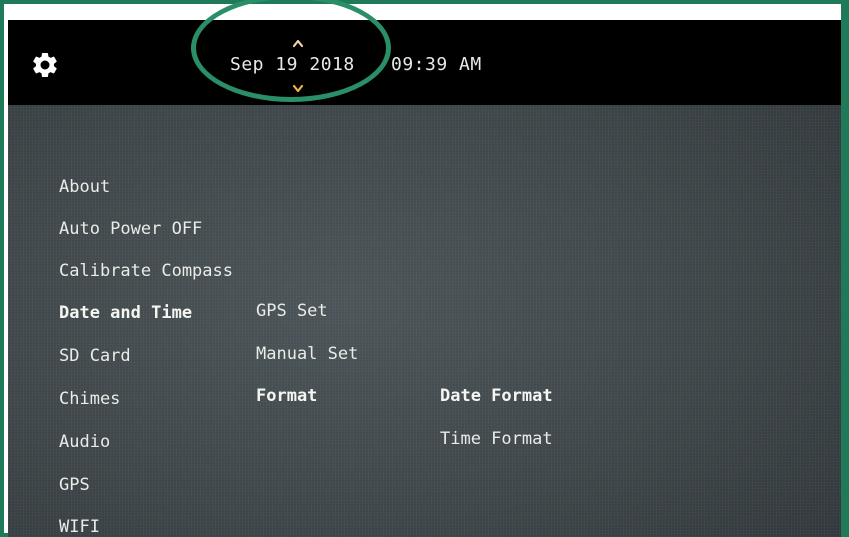 Image resolution: width=849 pixels, height=537 pixels. I want to click on menu-item-date-and-time: Date and Time, so click(125, 313).